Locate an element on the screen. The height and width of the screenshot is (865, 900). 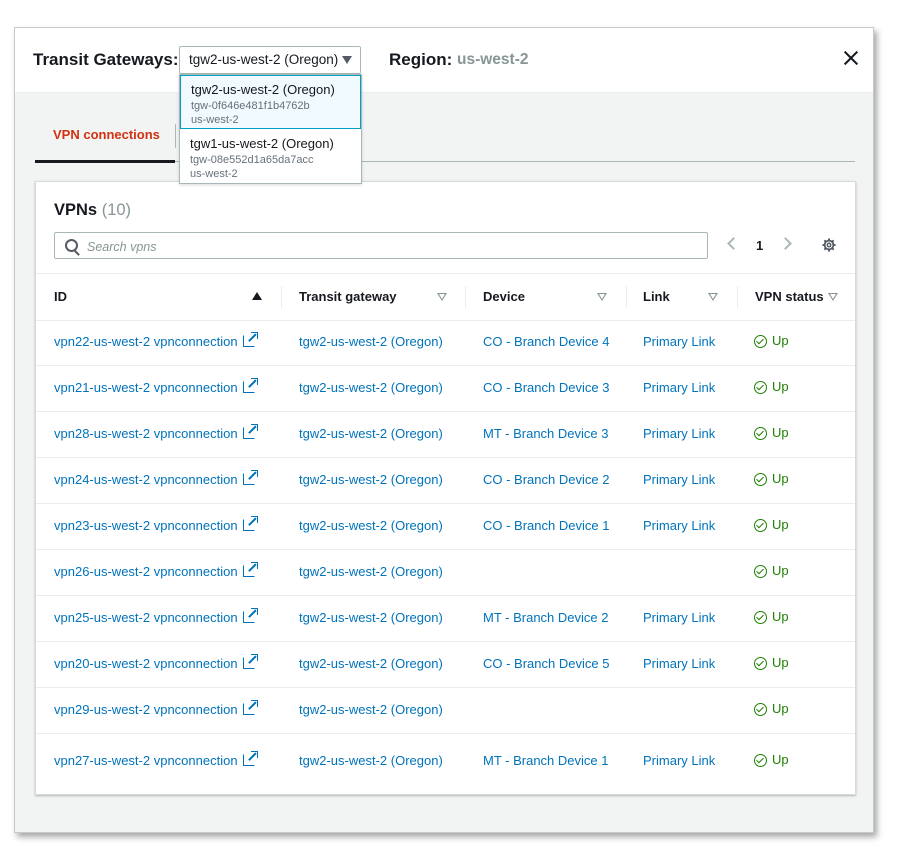
transit-gateway-select: tgw2-us-west-2 (Oregon) is located at coordinates (270, 60).